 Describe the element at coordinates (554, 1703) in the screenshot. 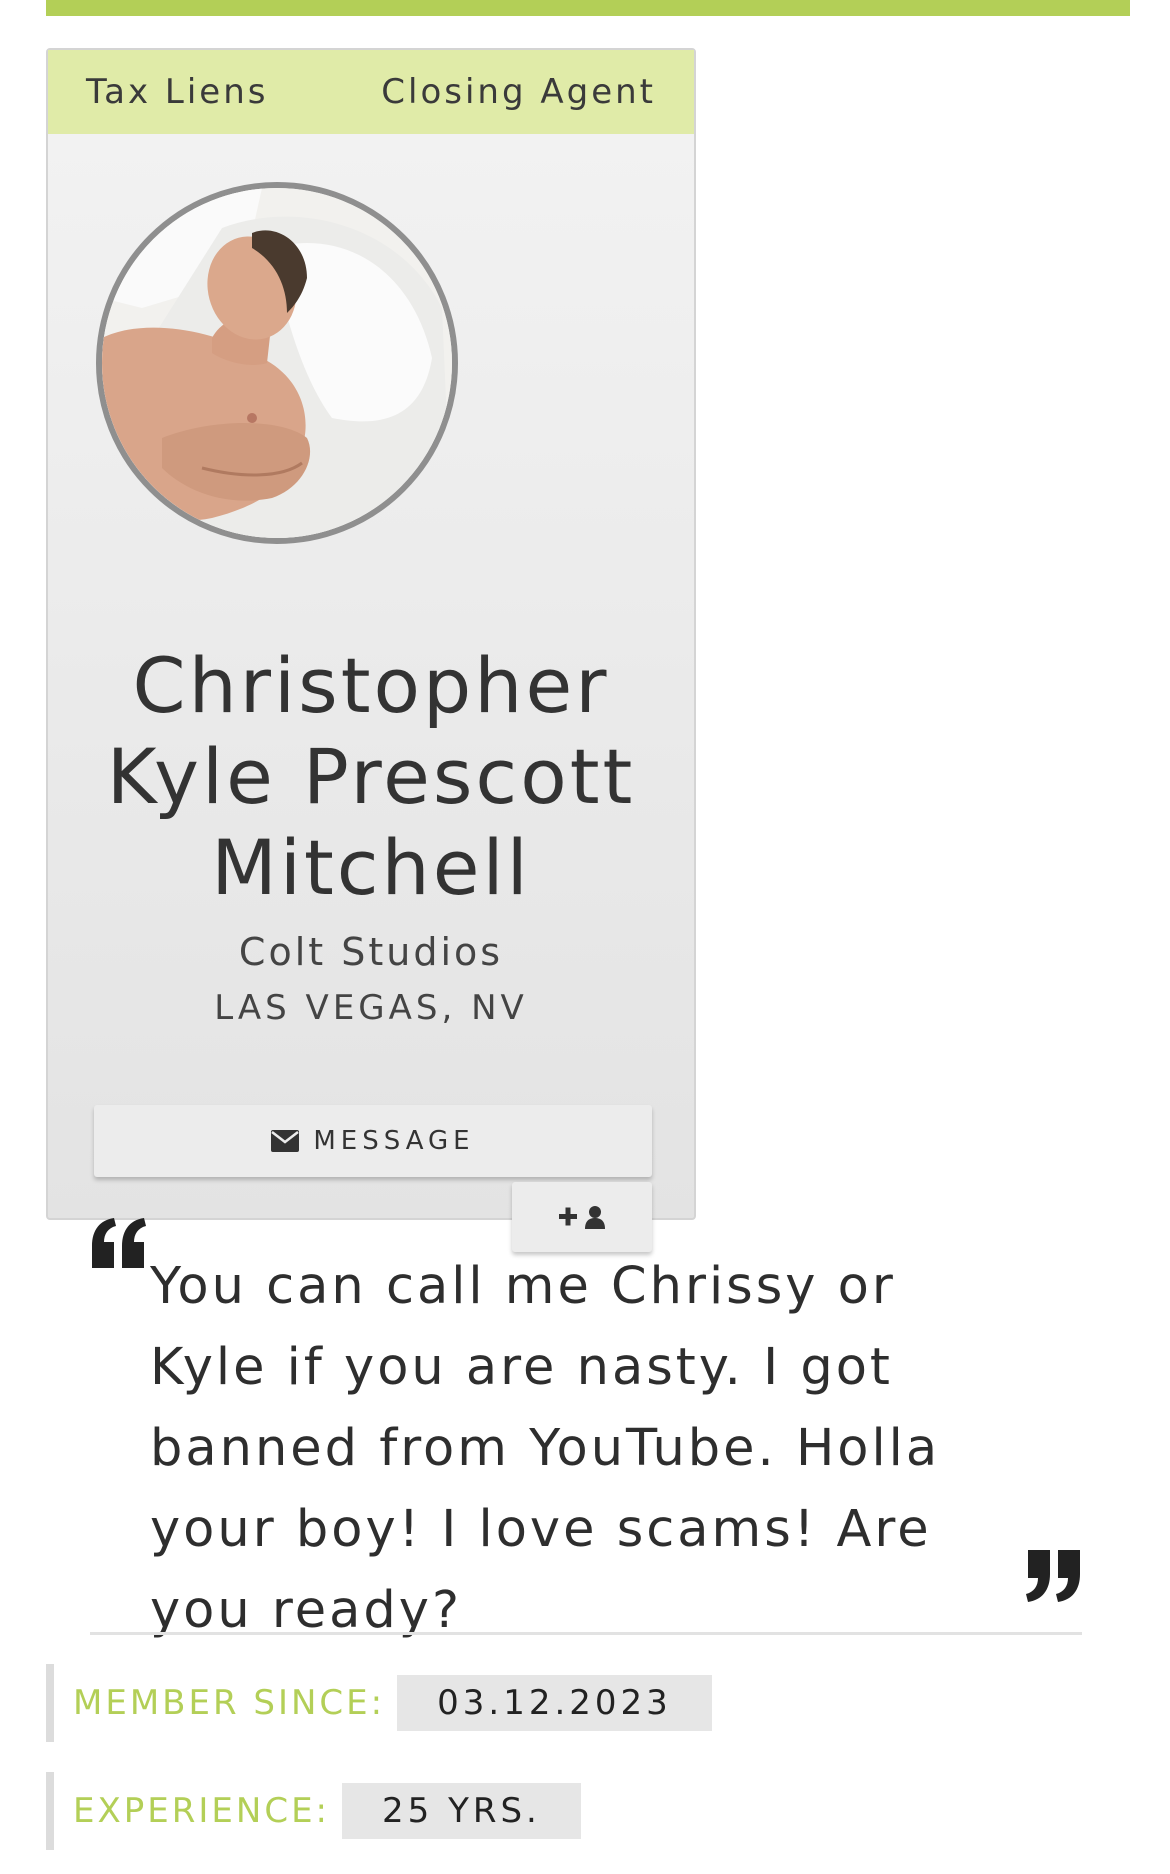

I see `member-since-value: 03.12.2023` at that location.